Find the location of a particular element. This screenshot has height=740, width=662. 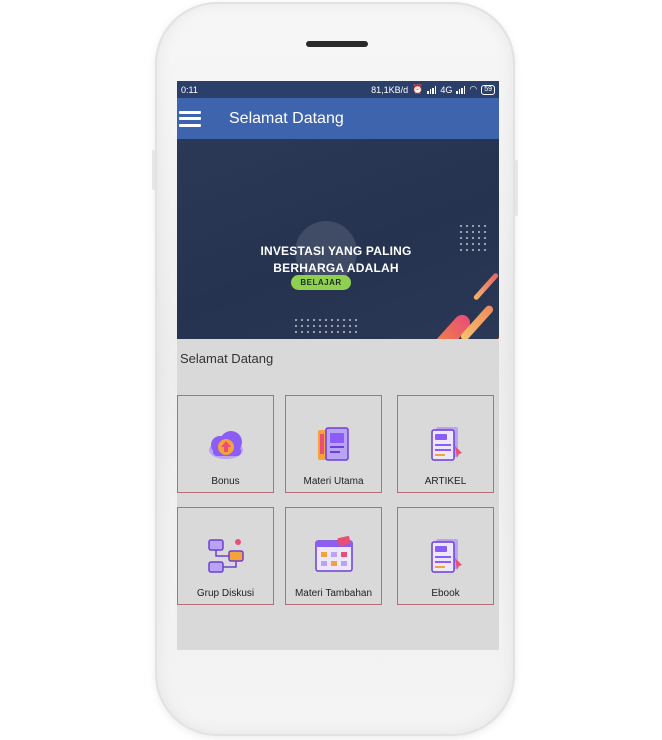

menu-tile-materi-tambahan: Materi Tambahan is located at coordinates (333, 556).